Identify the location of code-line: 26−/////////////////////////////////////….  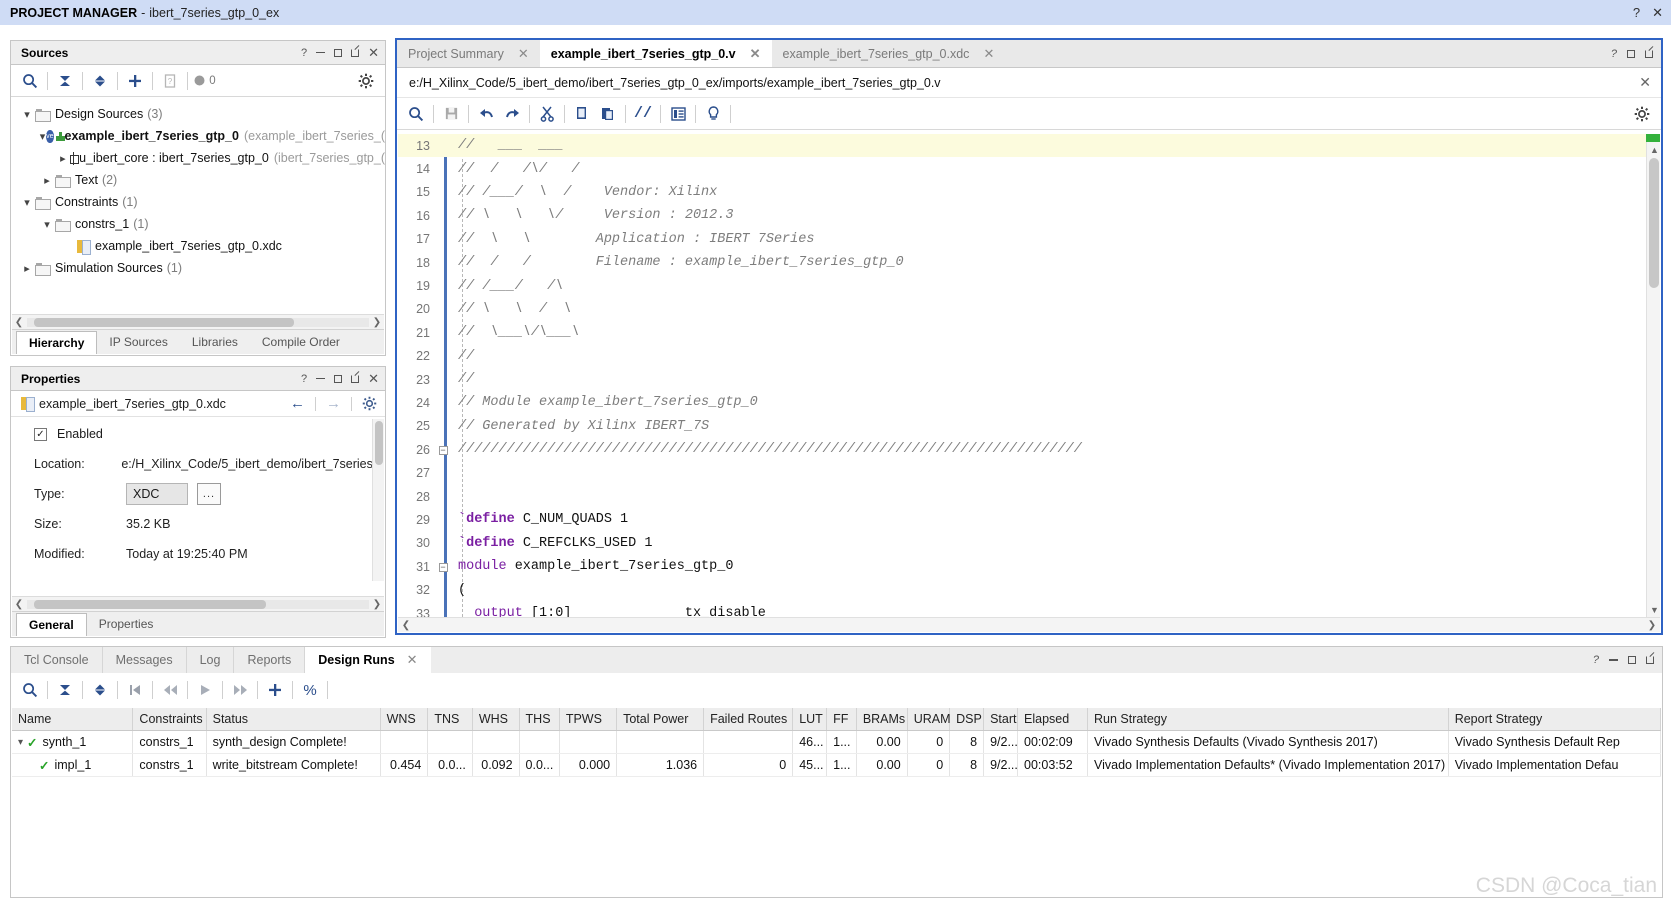
(1022, 449).